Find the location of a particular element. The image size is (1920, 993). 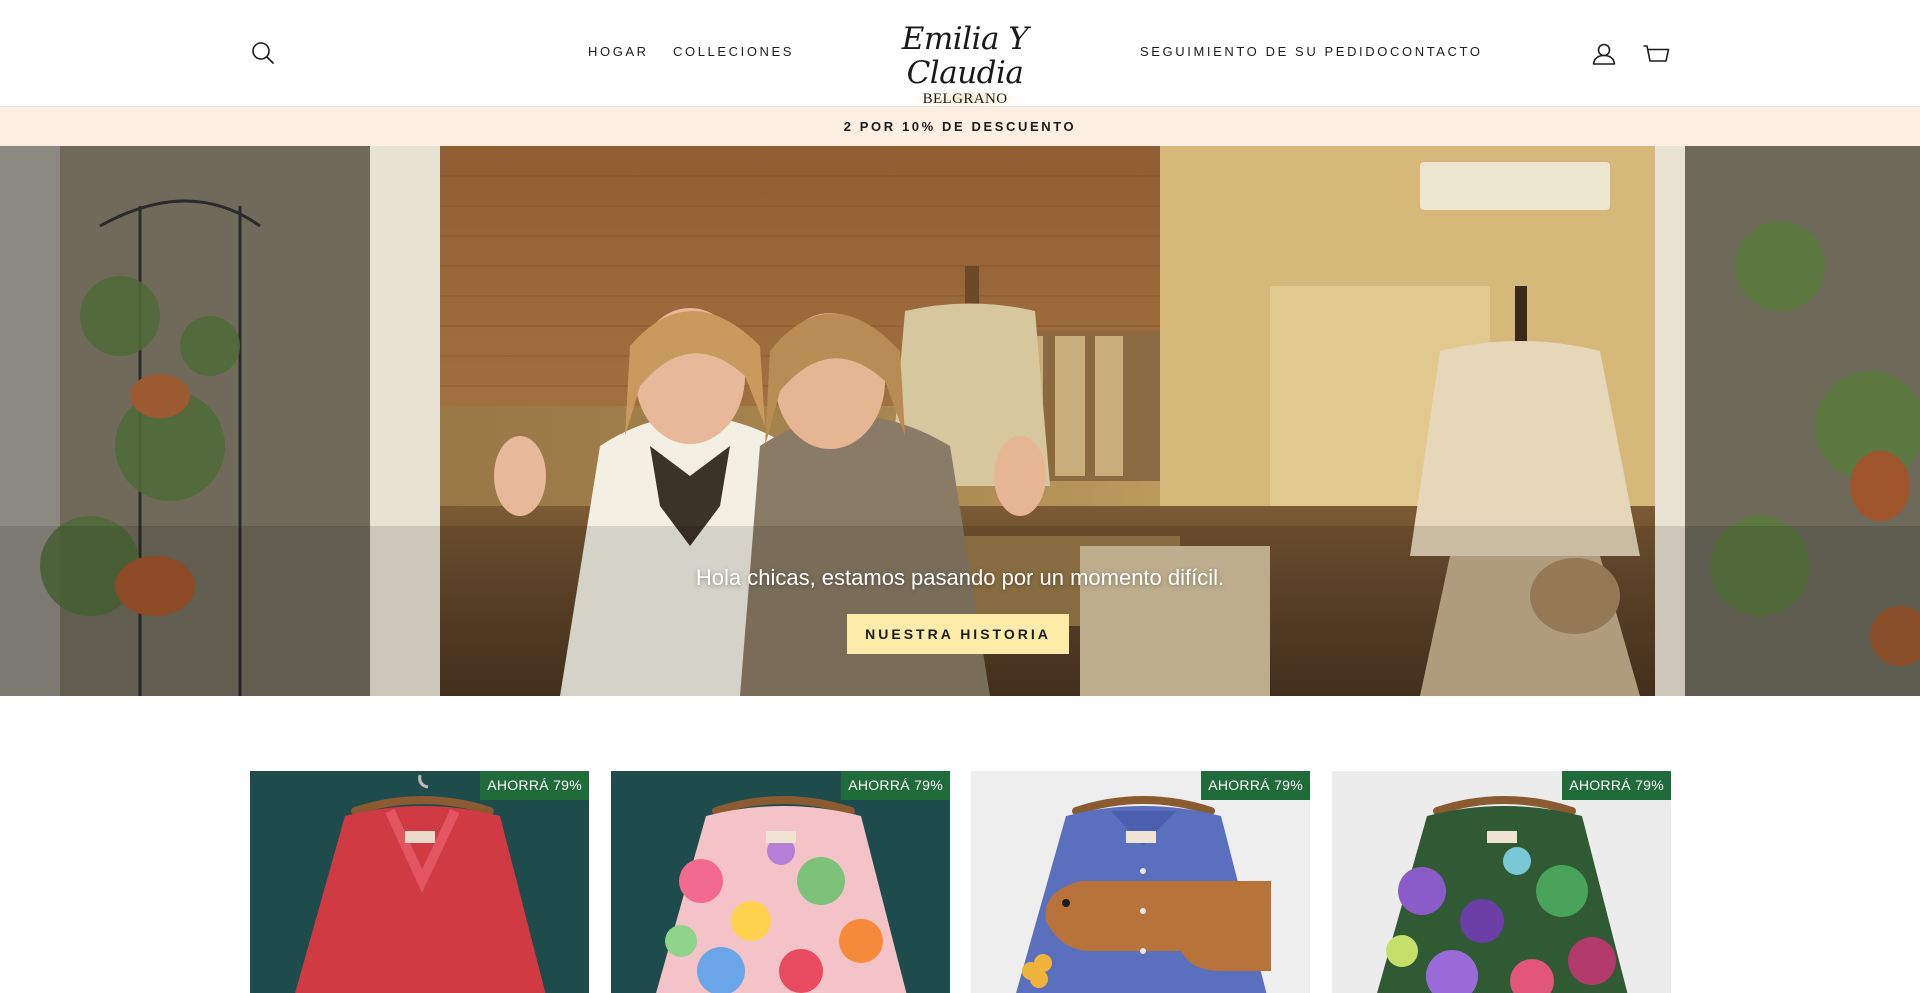

nav-seguimiento-pedido: SEGUIMIENTO DE SU PEDIDO is located at coordinates (1265, 51).